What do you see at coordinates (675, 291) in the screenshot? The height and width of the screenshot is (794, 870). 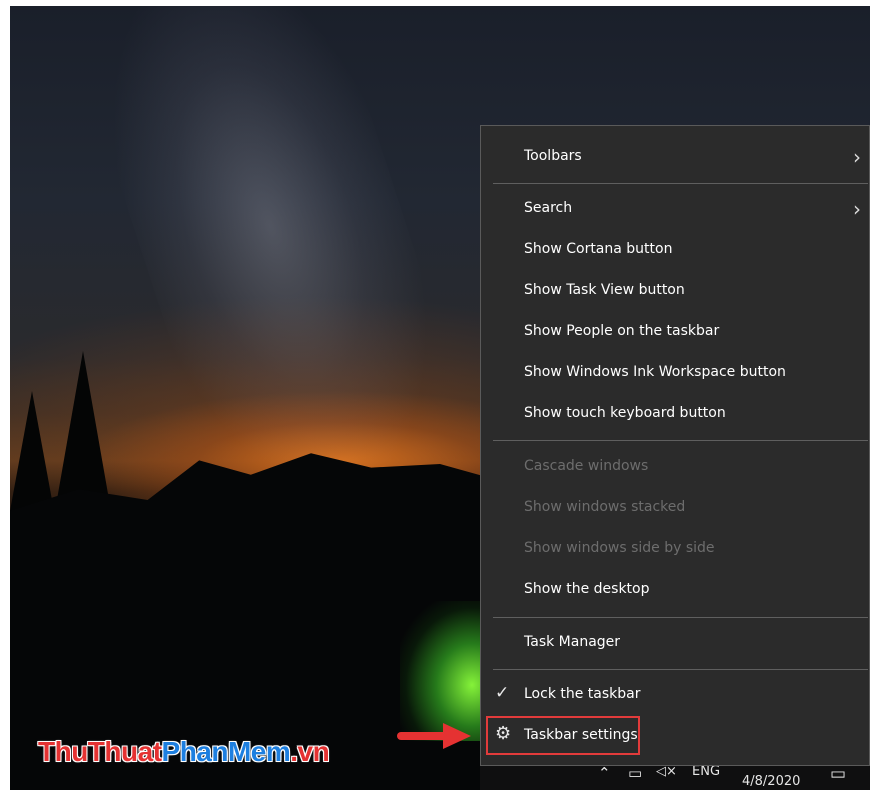 I see `menu-item-show-task-view-button: Show Task View button` at bounding box center [675, 291].